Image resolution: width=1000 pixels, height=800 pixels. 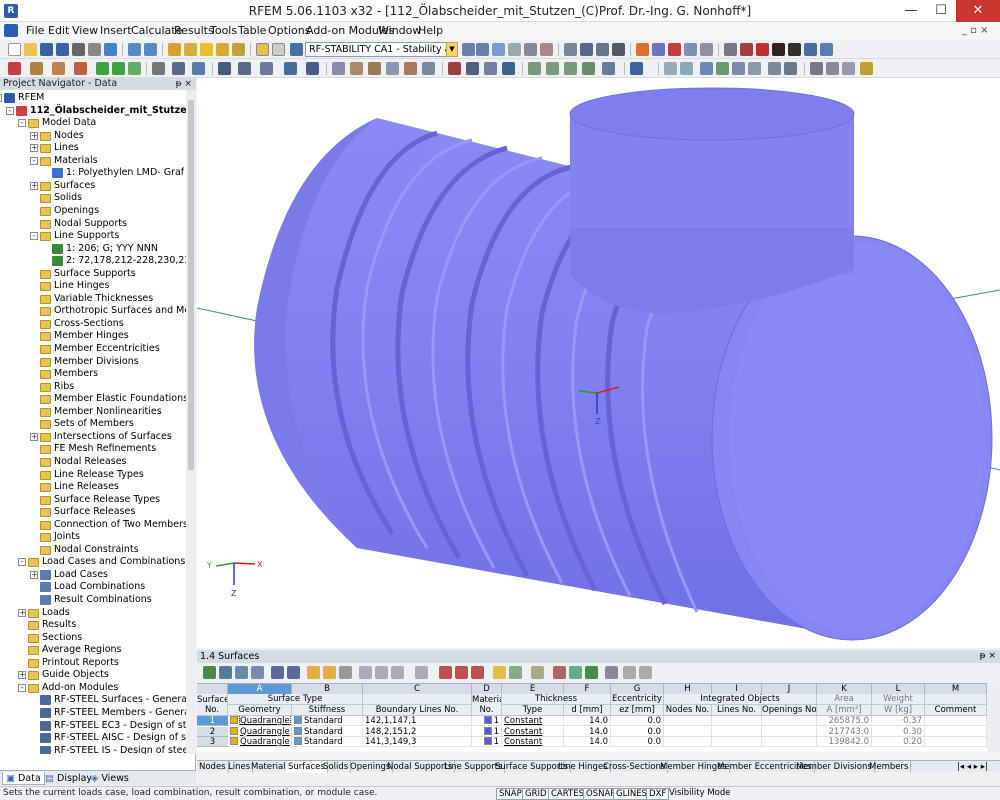 What do you see at coordinates (487, 689) in the screenshot?
I see `col-letter: D` at bounding box center [487, 689].